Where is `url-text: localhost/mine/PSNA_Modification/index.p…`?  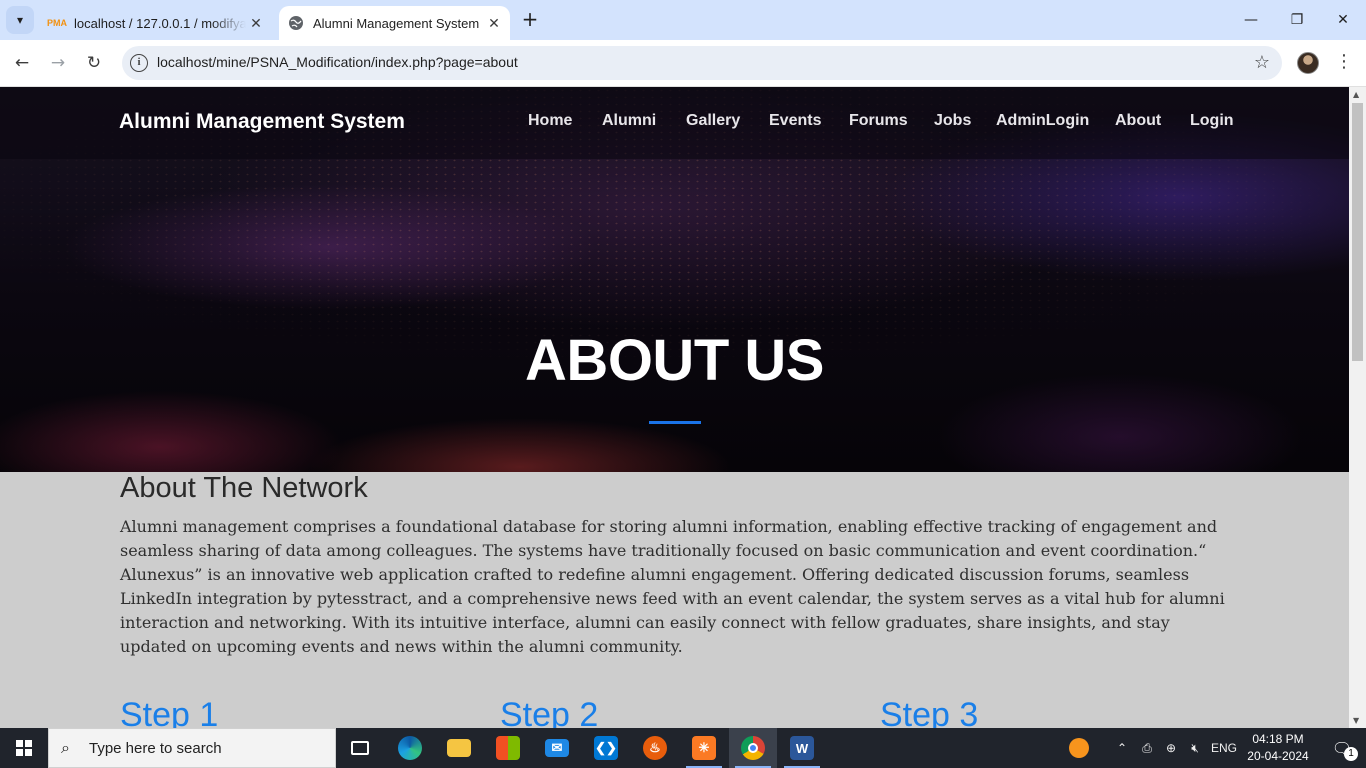 url-text: localhost/mine/PSNA_Modification/index.p… is located at coordinates (337, 62).